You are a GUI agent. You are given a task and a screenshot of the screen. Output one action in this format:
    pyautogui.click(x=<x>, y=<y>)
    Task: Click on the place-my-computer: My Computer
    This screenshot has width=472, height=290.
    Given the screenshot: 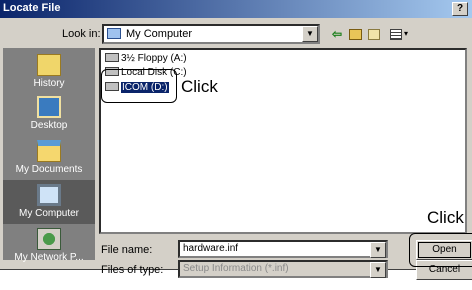 What is the action you would take?
    pyautogui.click(x=49, y=202)
    